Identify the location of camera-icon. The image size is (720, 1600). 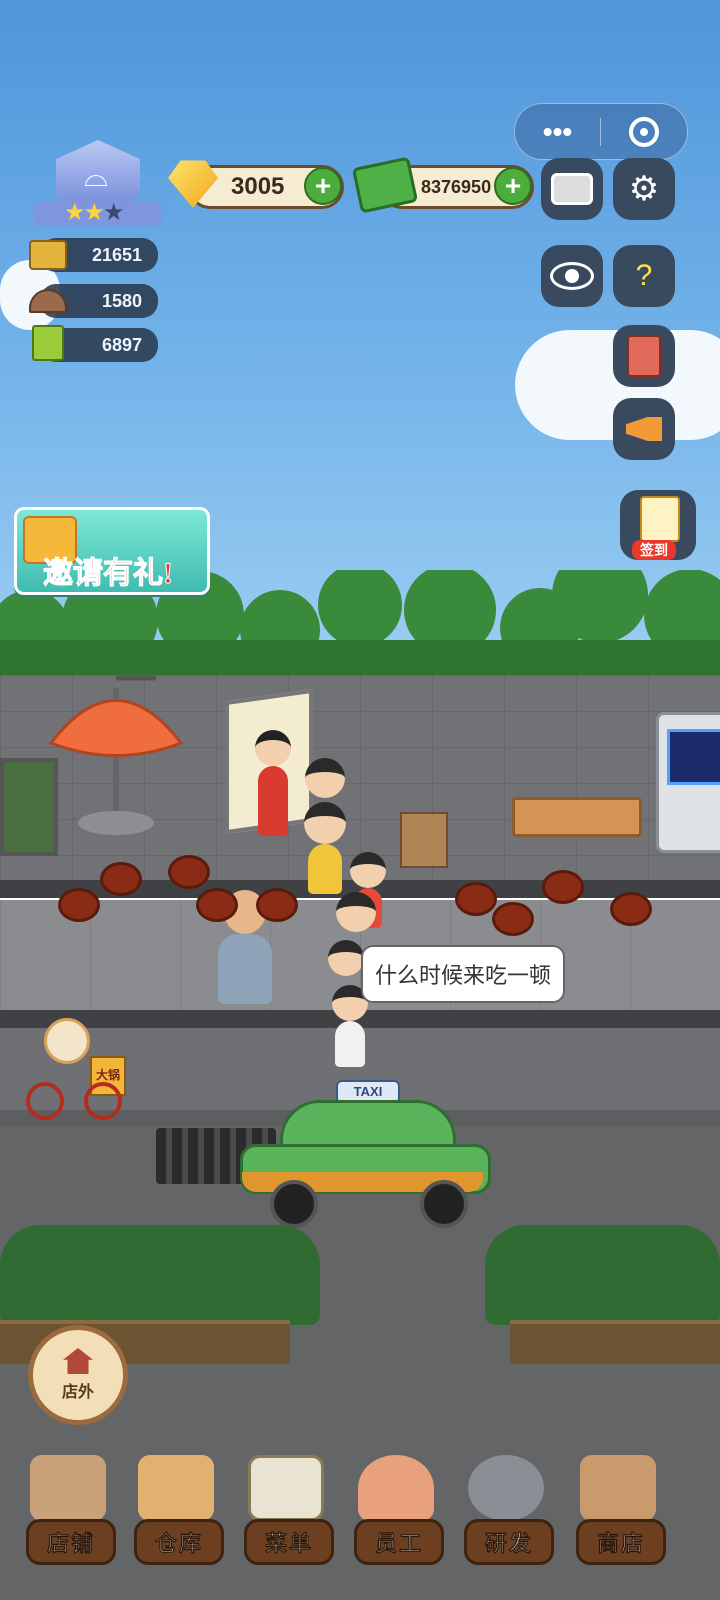
(572, 189).